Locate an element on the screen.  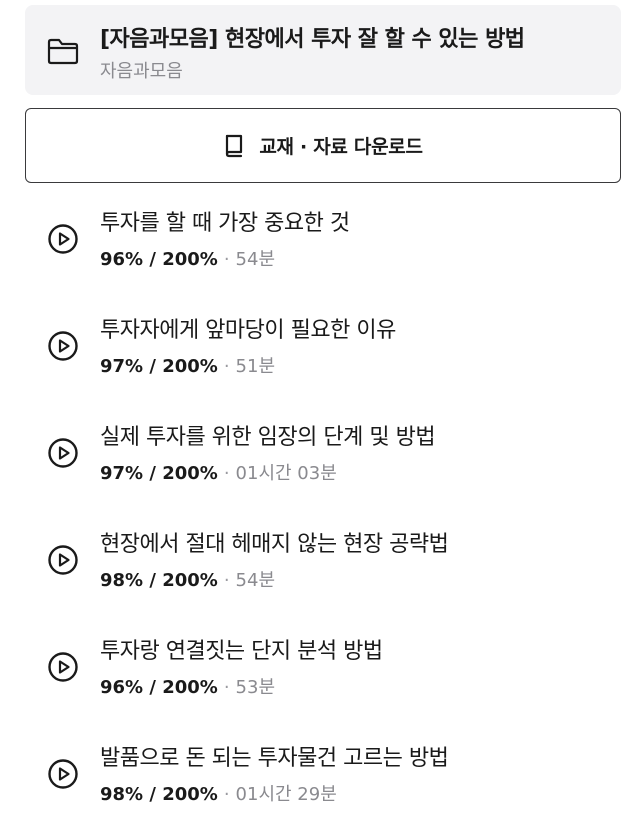
course-header-card: [자음과모음] 현장에서 투자 잘 할 수 있는 방법 자음과모음 is located at coordinates (323, 50).